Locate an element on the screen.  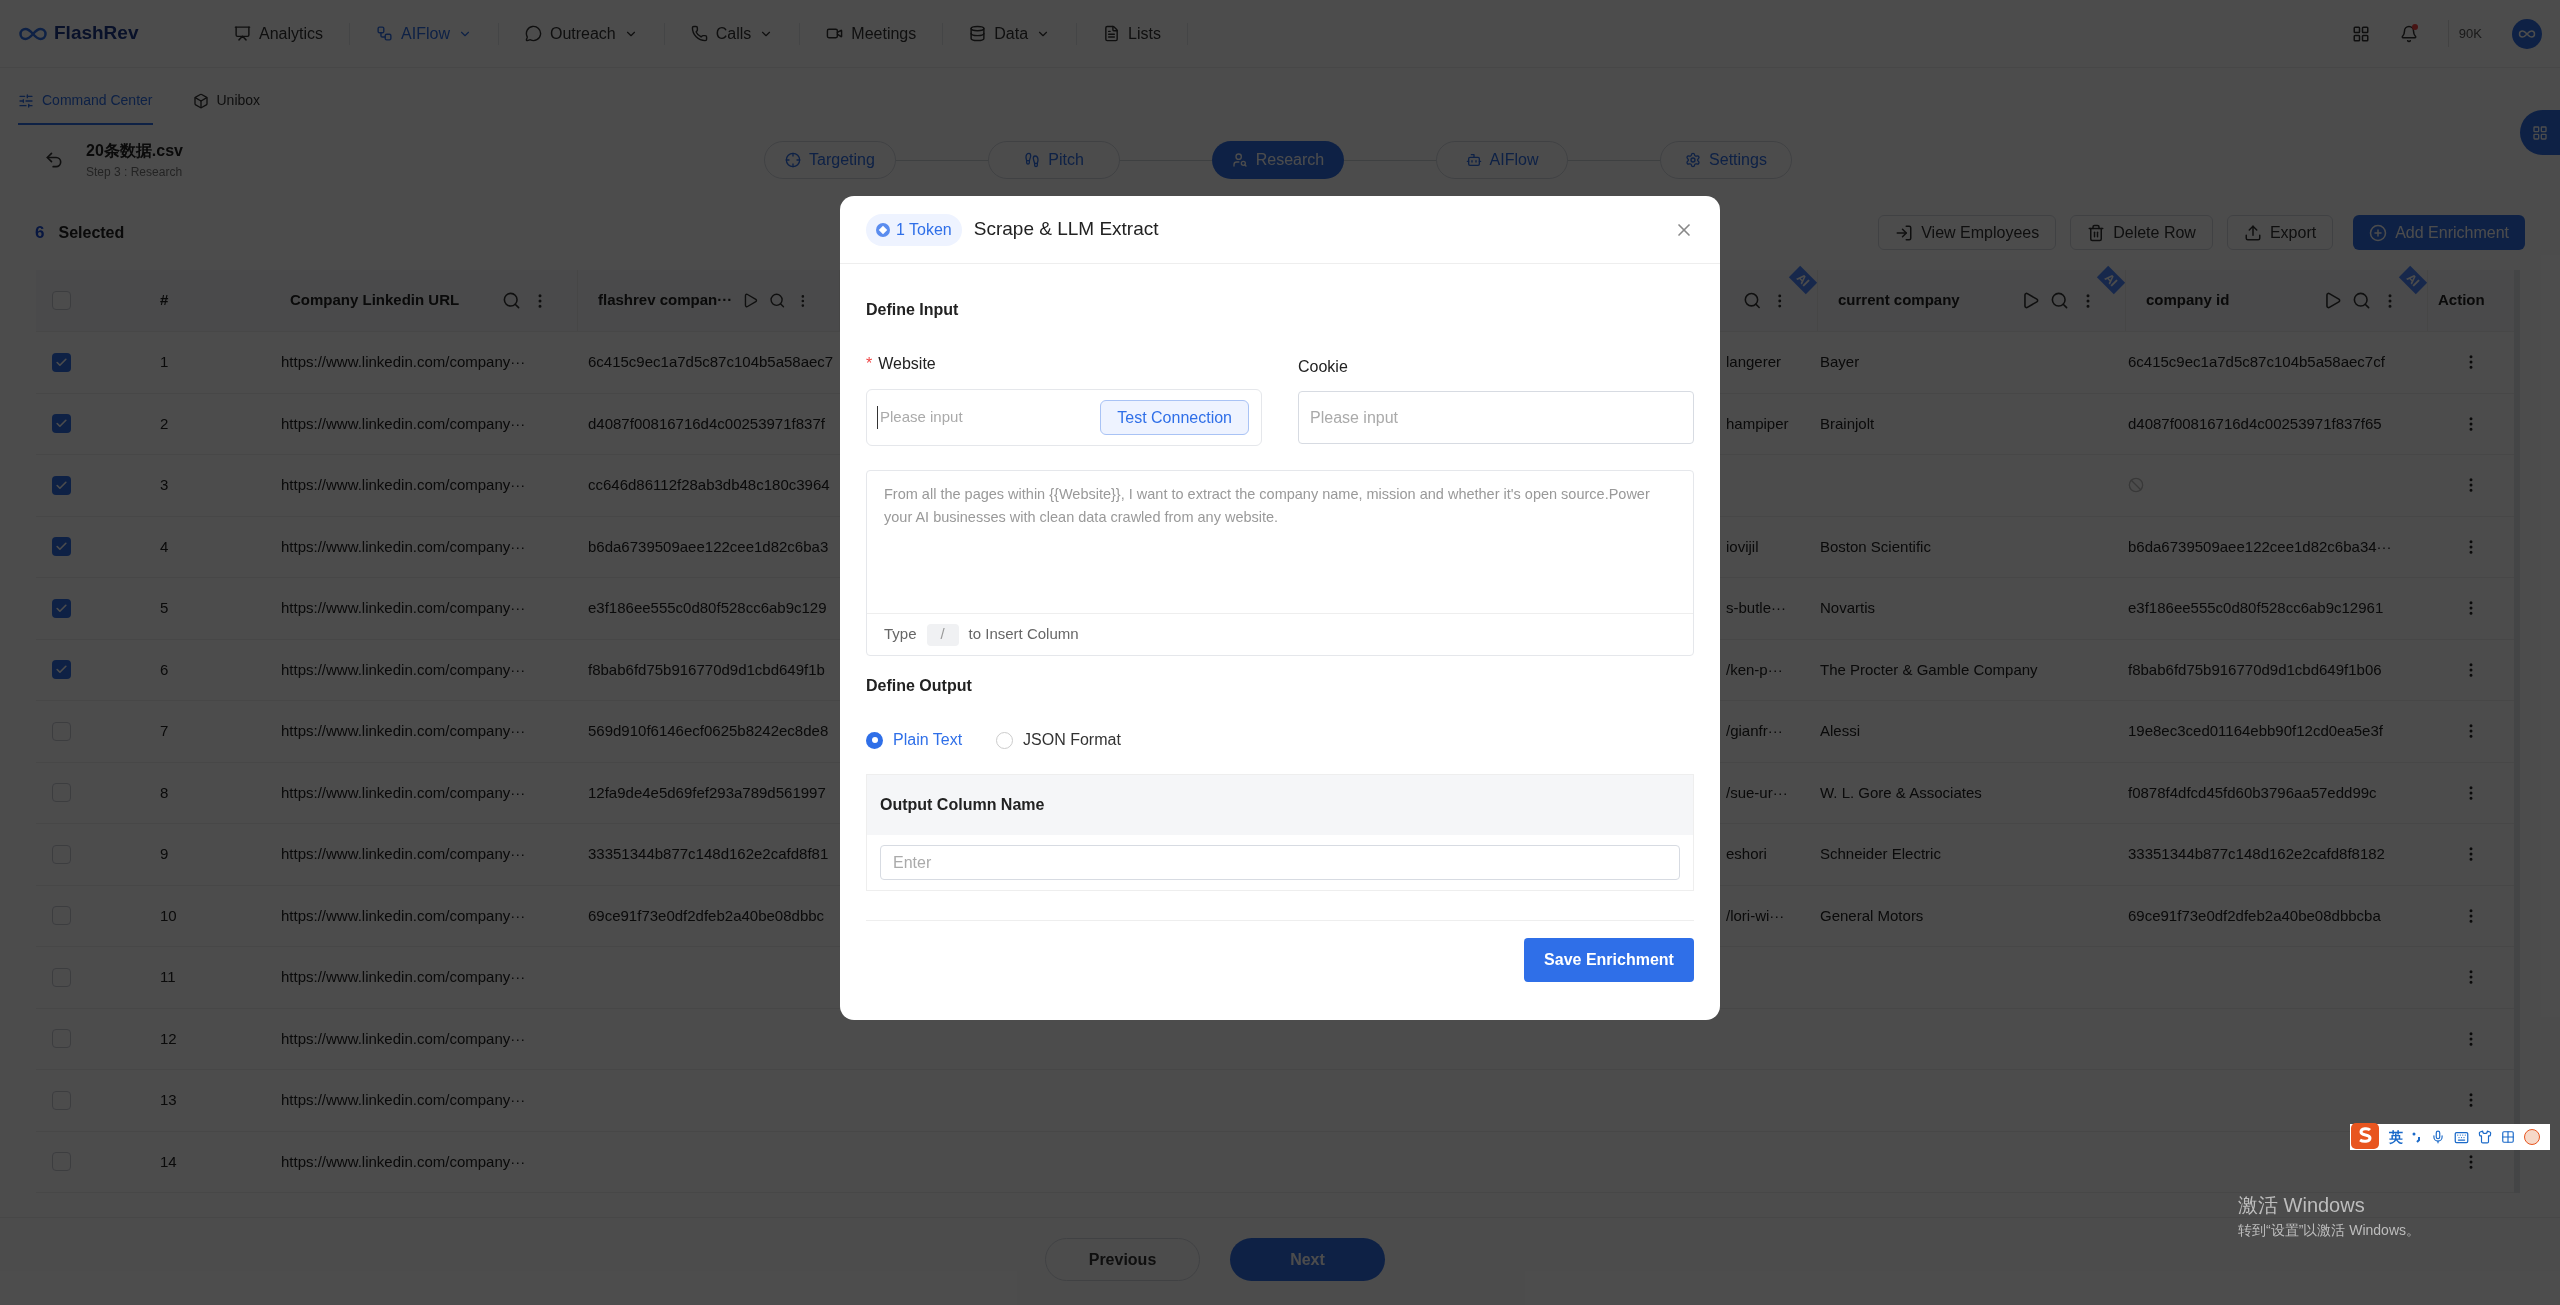
table-cell-text: f0878f4dfcd45fd60b3796aa57edd99c is located at coordinates (2252, 792).